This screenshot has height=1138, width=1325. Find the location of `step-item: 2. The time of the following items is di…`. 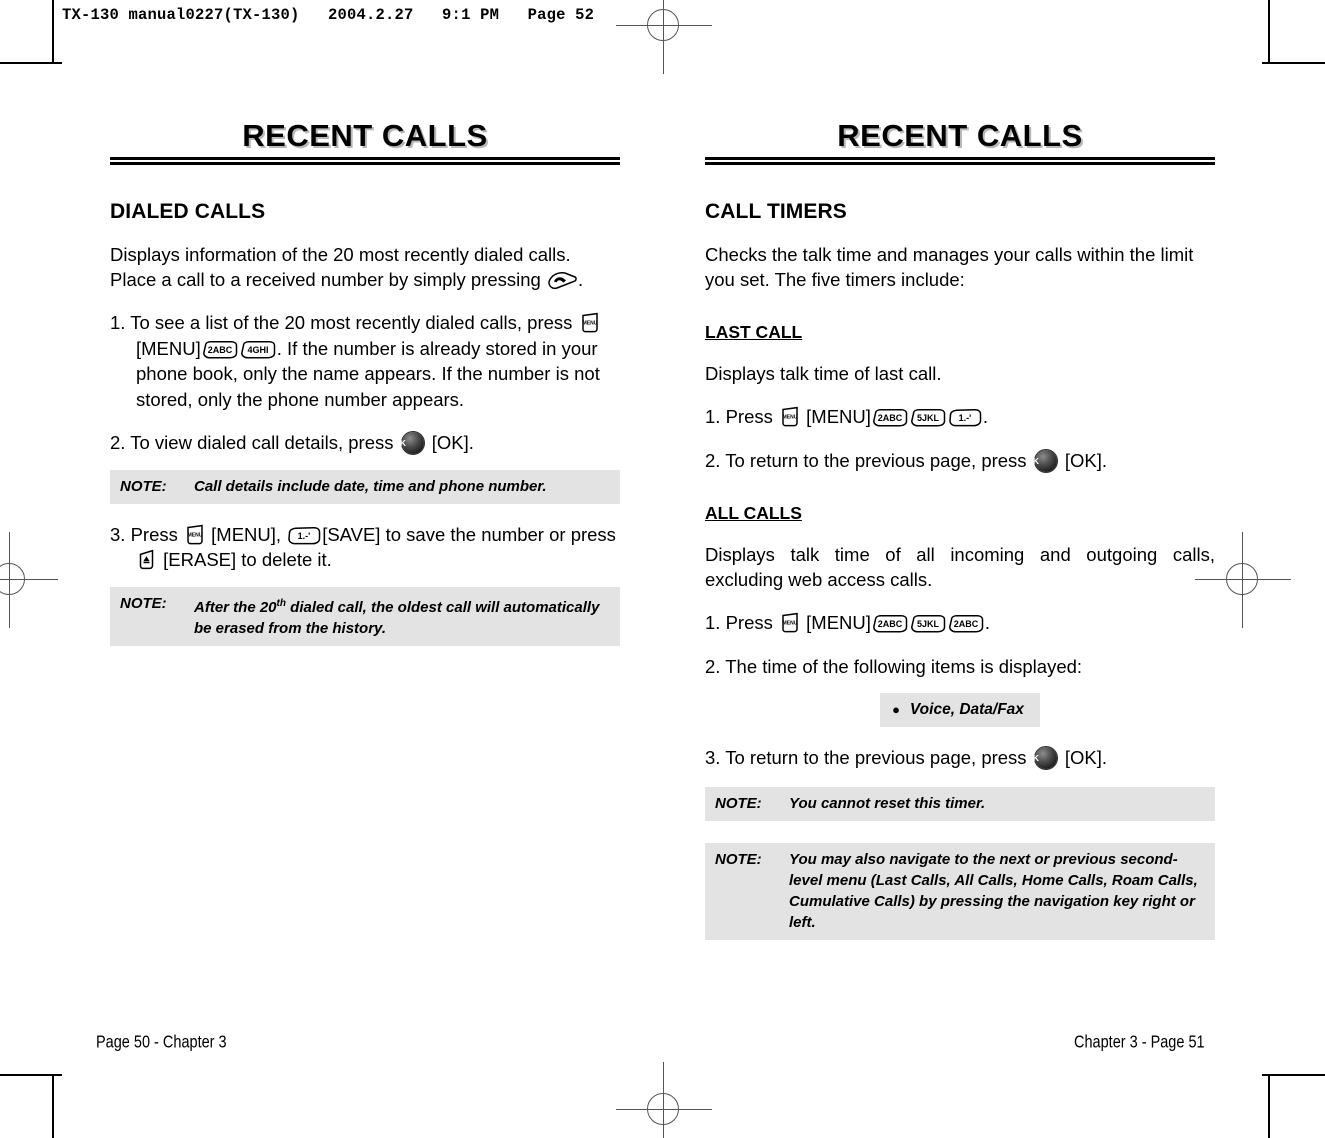

step-item: 2. The time of the following items is di… is located at coordinates (960, 667).